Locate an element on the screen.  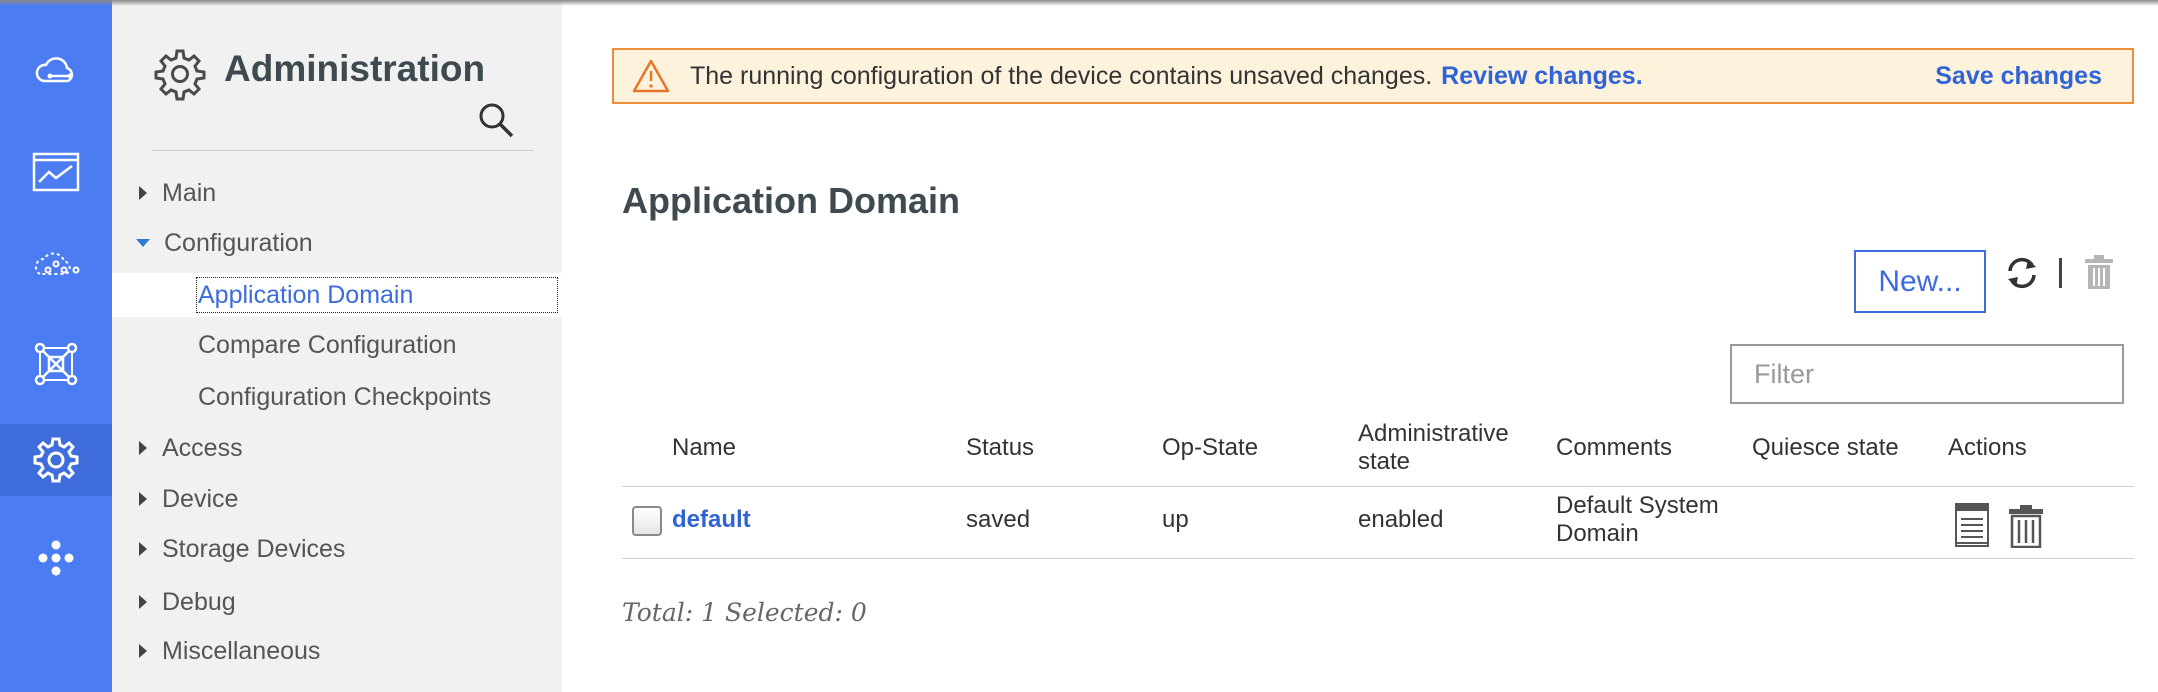
row-admin-state: enabled is located at coordinates (1401, 519).